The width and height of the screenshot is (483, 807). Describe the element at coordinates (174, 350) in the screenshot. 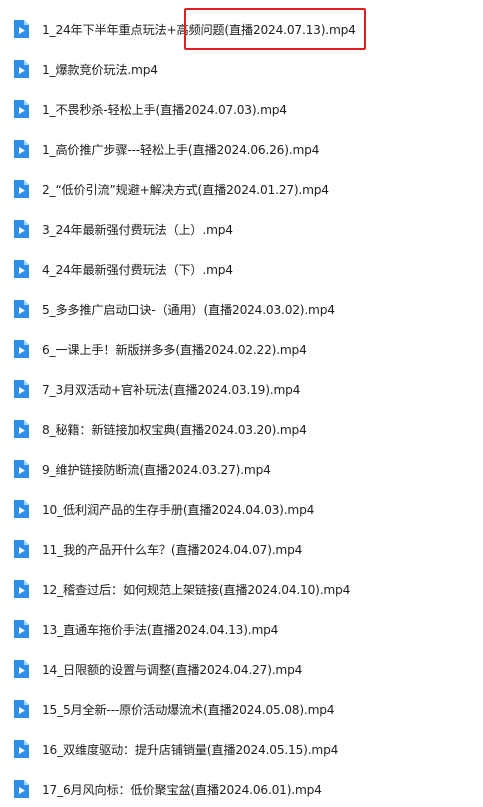

I see `file-name: 6_一课上手！新版拼多多(直播2024.02.22).mp4` at that location.